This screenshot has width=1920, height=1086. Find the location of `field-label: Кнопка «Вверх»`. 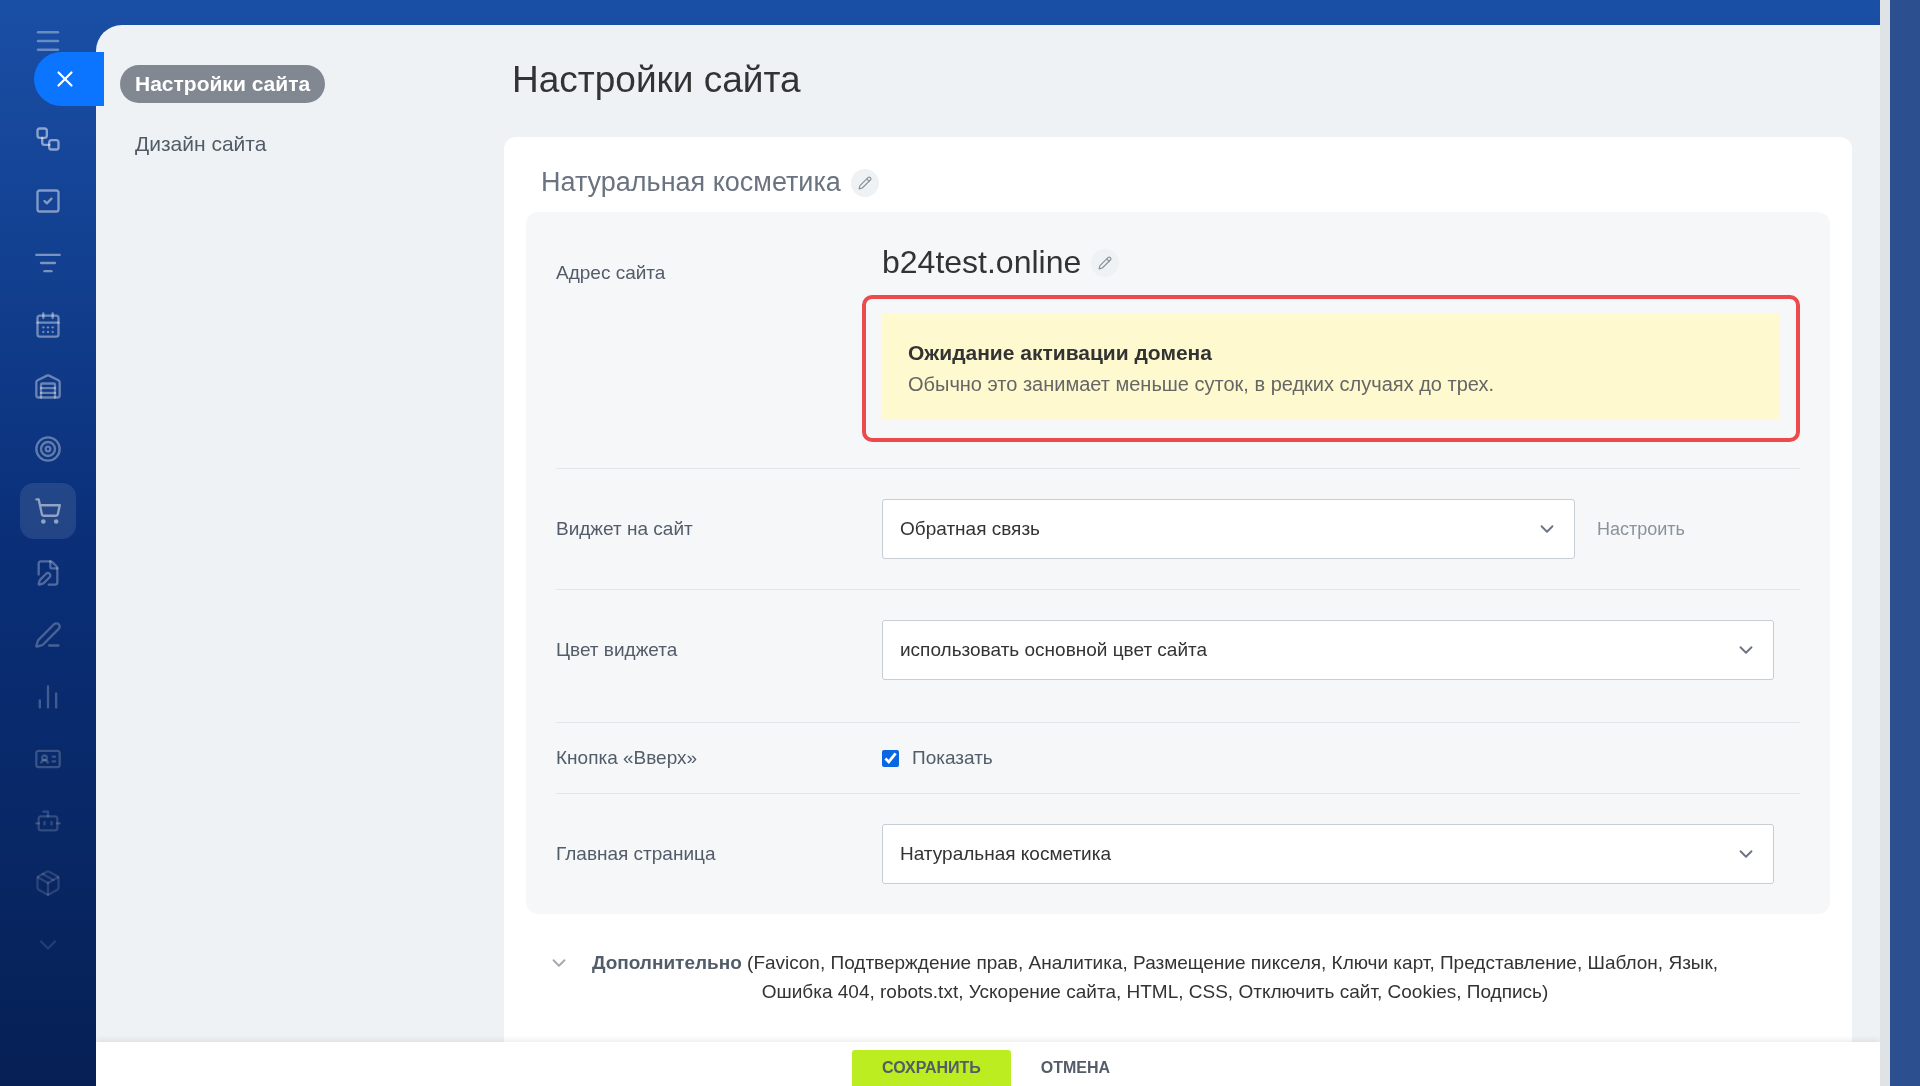

field-label: Кнопка «Вверх» is located at coordinates (627, 758).